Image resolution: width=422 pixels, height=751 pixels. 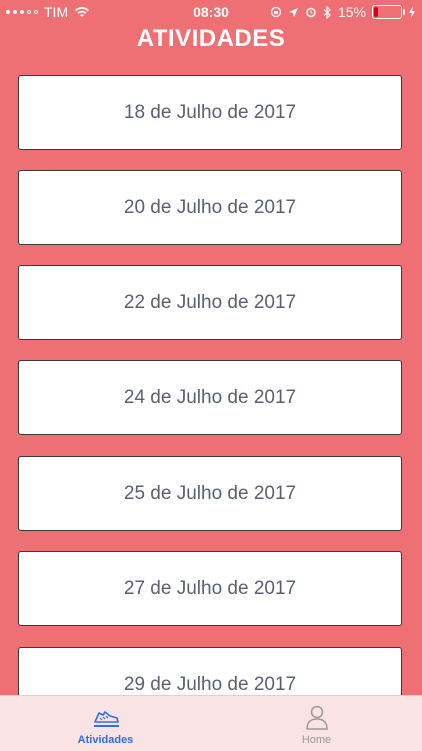 I want to click on lock-rotation-icon, so click(x=276, y=12).